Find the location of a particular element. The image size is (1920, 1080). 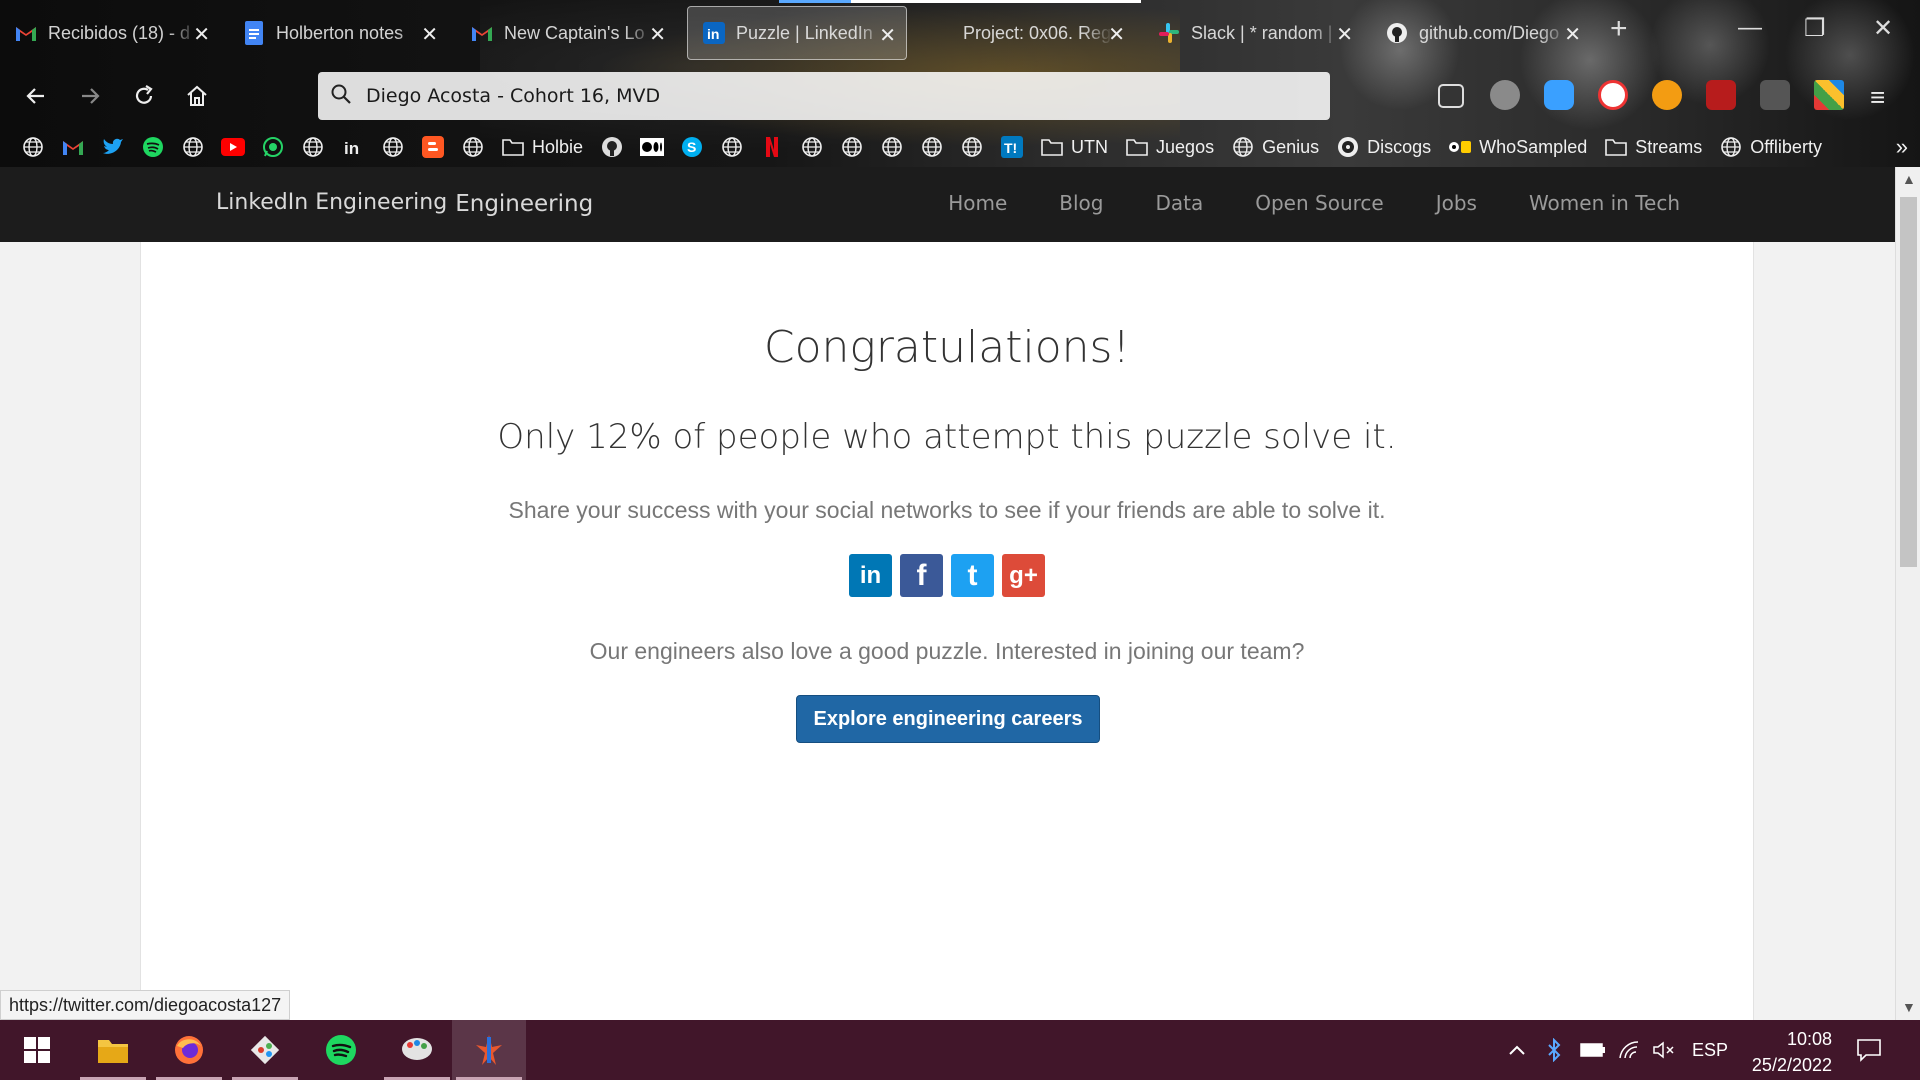

bookmark-juegos: Juegos is located at coordinates (1170, 147).